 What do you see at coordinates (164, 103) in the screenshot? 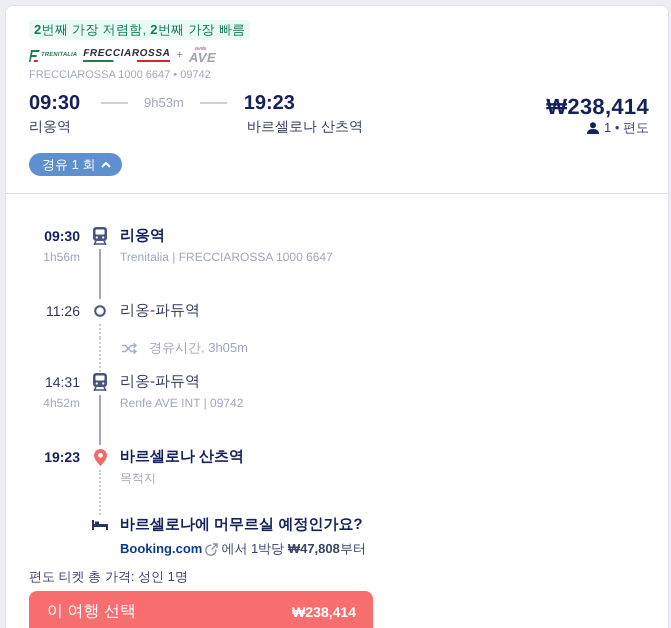
I see `trip-duration: 9h53m` at bounding box center [164, 103].